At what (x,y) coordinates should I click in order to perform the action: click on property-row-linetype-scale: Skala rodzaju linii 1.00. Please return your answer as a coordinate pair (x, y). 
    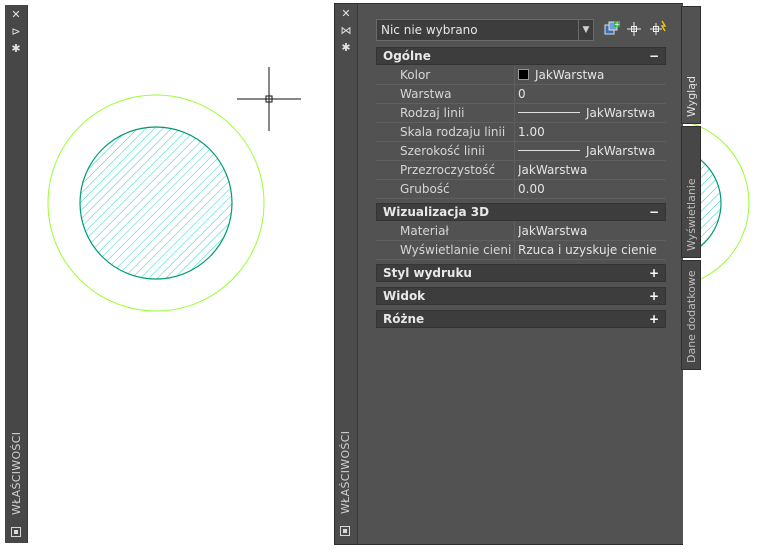
    Looking at the image, I should click on (521, 132).